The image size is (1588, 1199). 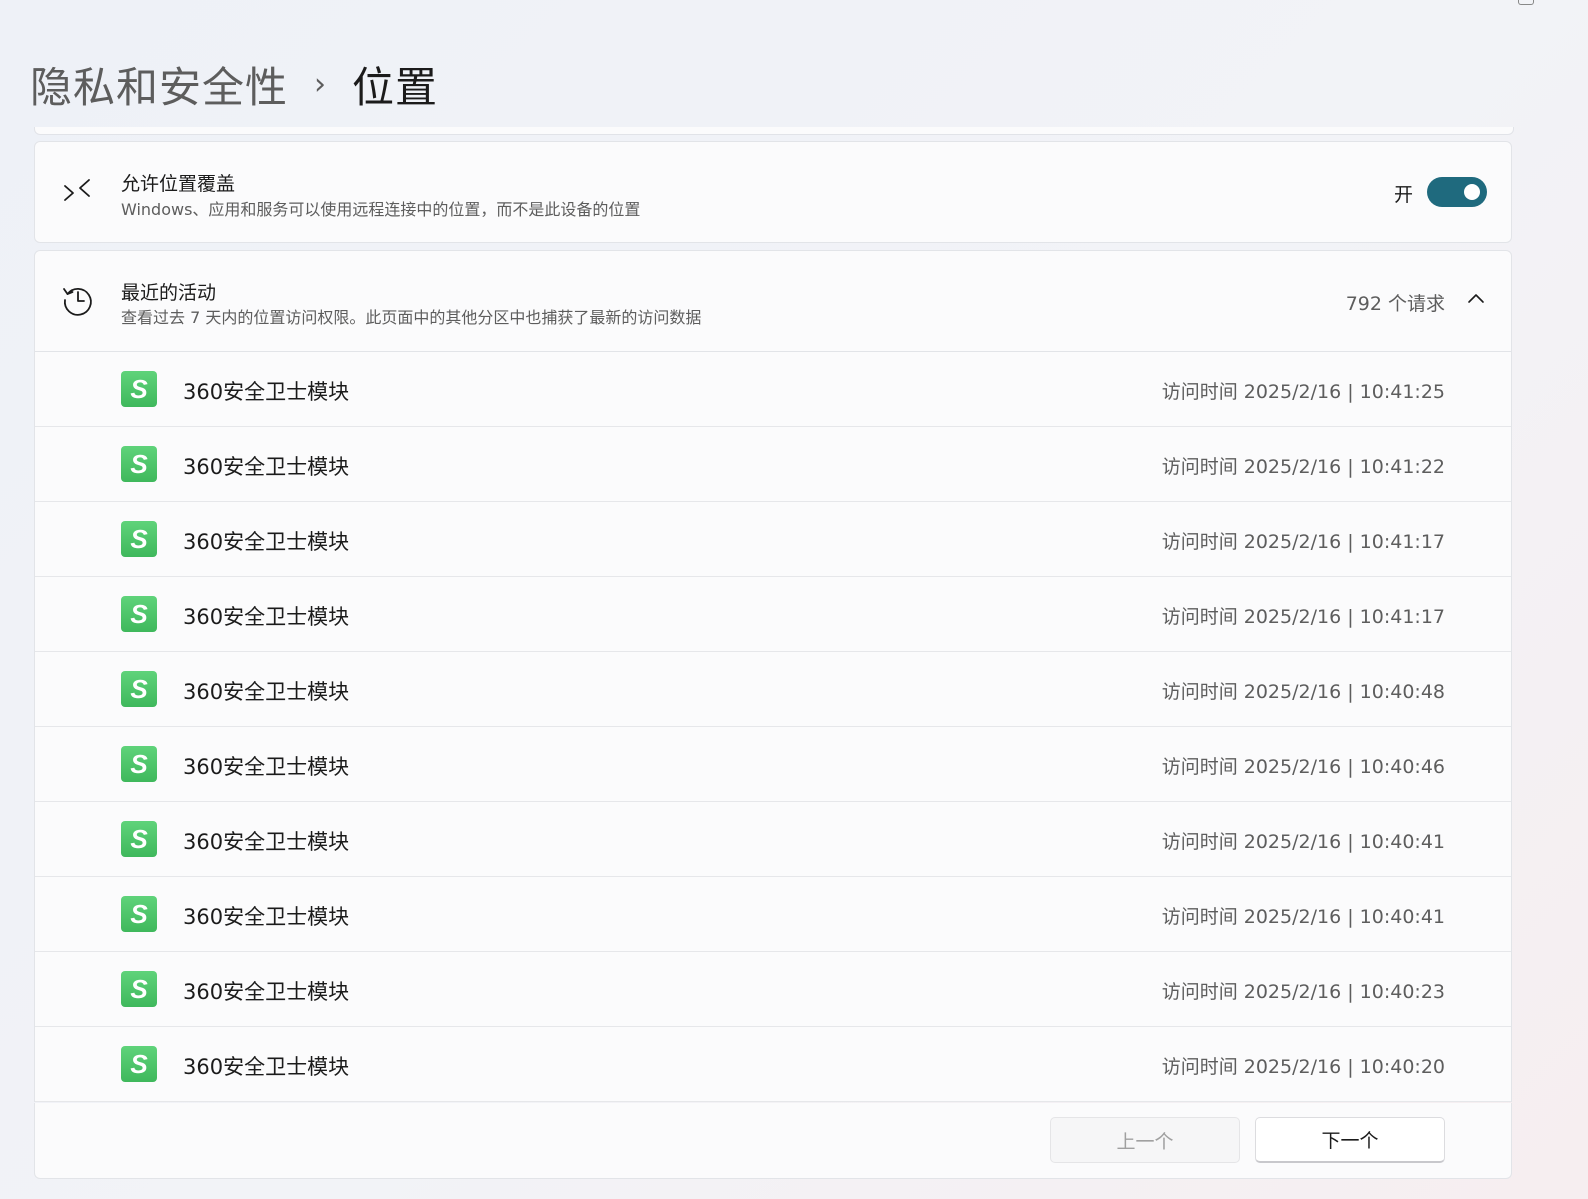 What do you see at coordinates (411, 317) in the screenshot?
I see `recent-activity-description: 查看过去 7 天内的位置访问权限。此页面中的其他分区中也捕获了最新的访问数据` at bounding box center [411, 317].